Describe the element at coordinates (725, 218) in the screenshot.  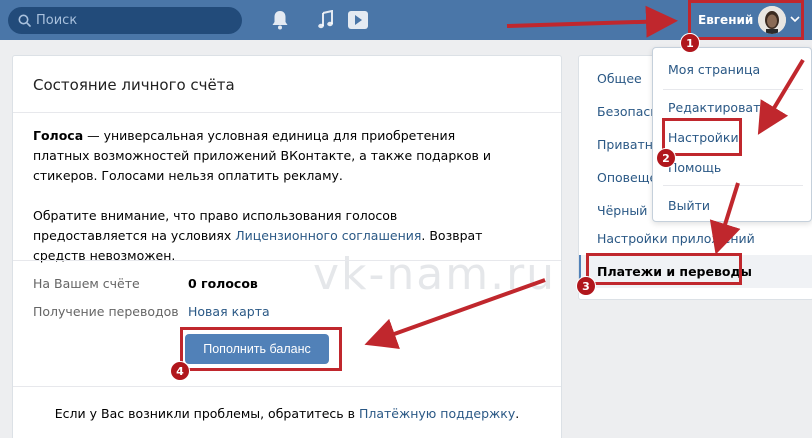
I see `arrow-to-payments` at that location.